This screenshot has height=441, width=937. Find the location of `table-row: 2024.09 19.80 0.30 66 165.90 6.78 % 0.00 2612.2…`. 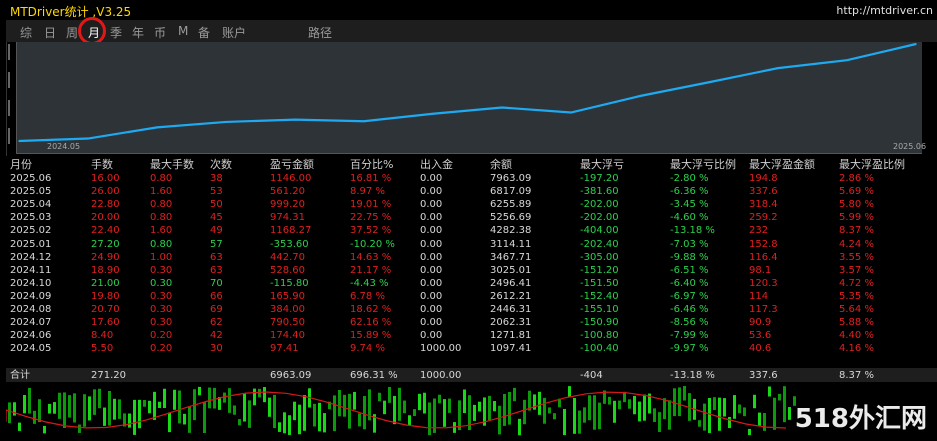

table-row: 2024.09 19.80 0.30 66 165.90 6.78 % 0.00 2612.2… is located at coordinates (470, 296).